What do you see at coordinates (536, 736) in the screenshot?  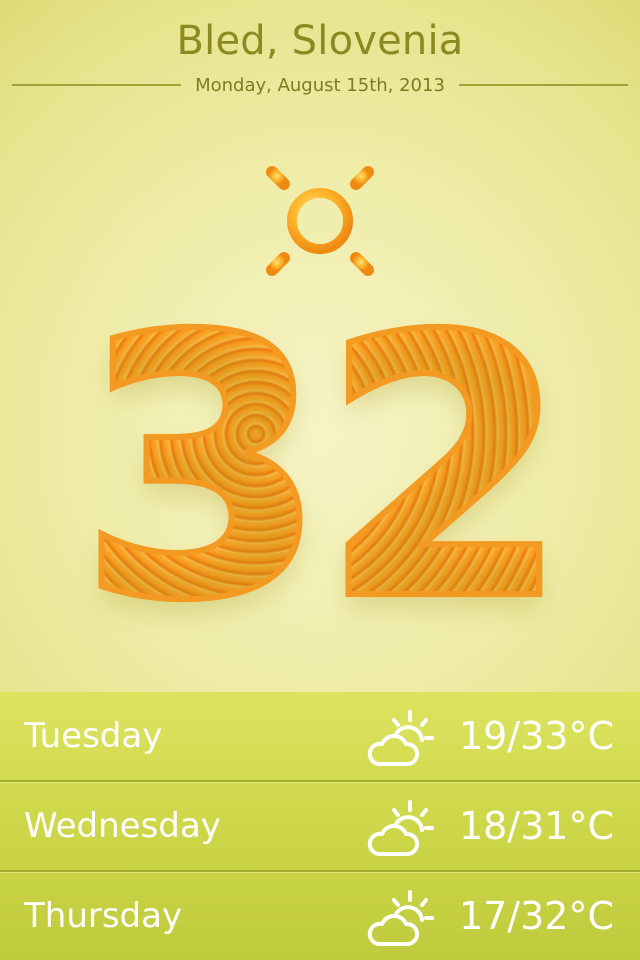 I see `forecast-range: 19/33°C` at bounding box center [536, 736].